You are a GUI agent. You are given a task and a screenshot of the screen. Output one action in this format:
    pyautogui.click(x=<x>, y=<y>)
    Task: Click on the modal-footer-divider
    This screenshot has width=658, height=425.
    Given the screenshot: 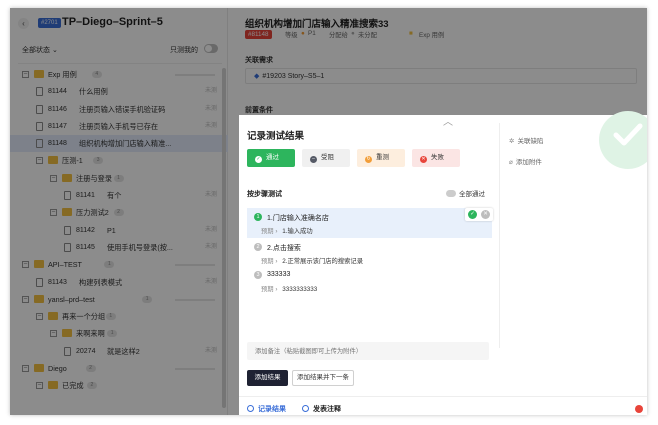 What is the action you would take?
    pyautogui.click(x=443, y=396)
    